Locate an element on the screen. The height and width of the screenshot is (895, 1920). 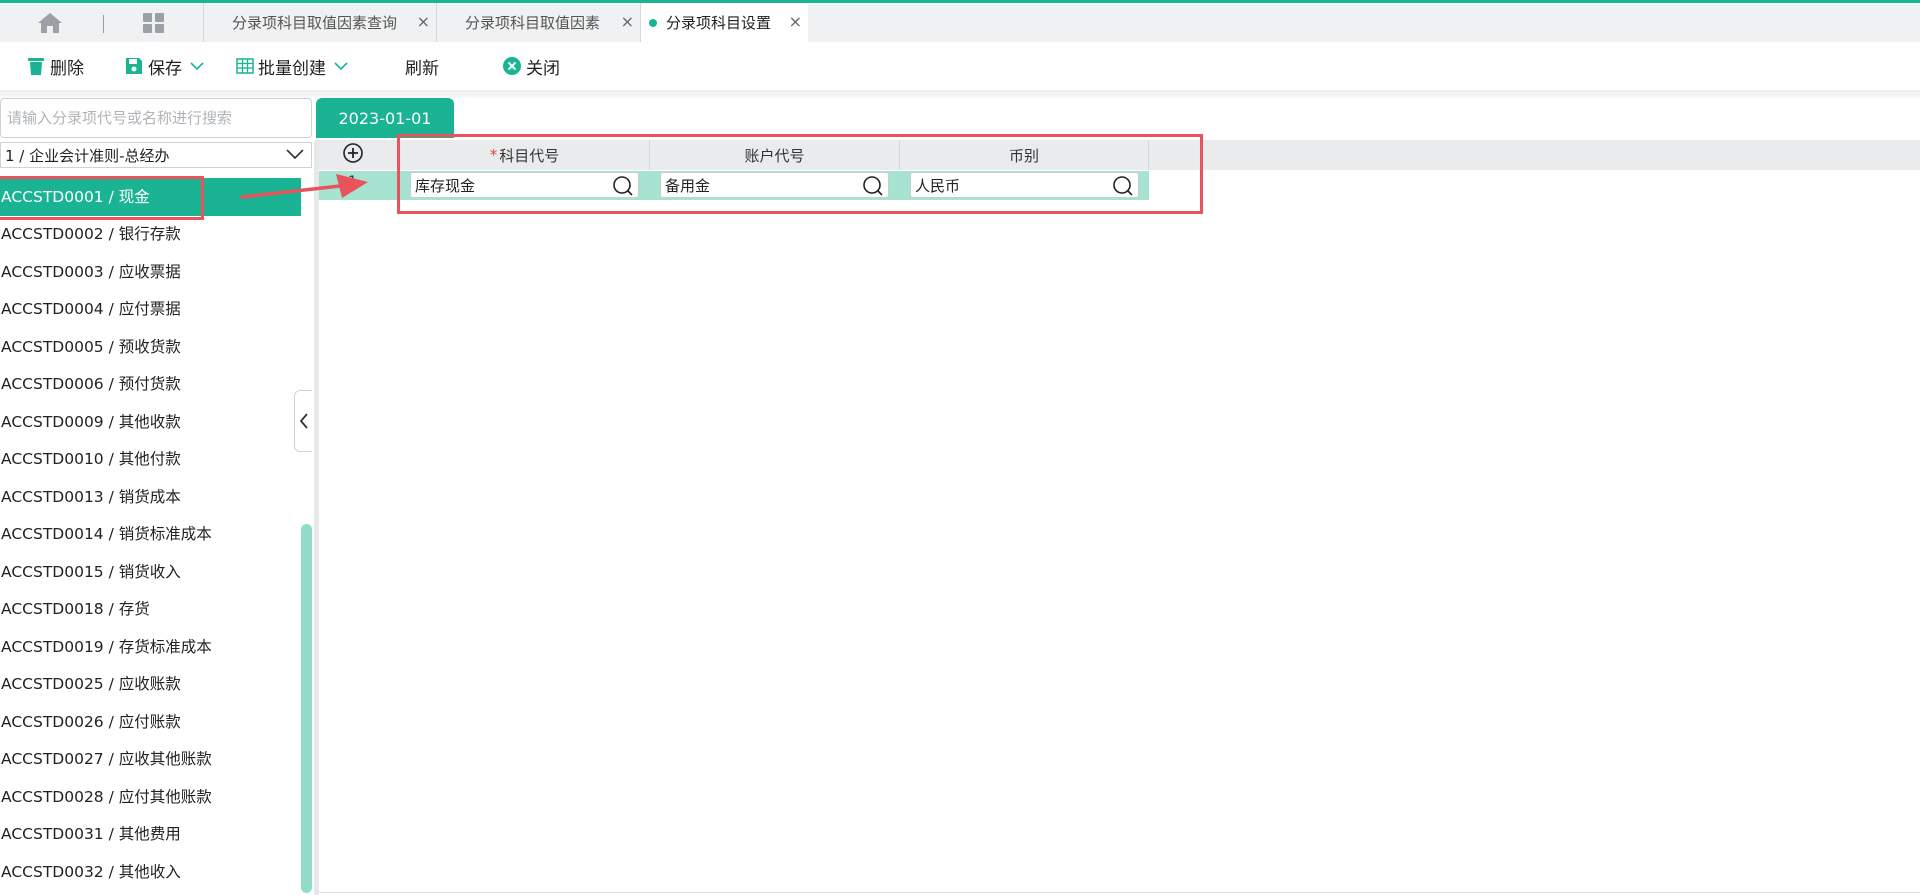
tab-bar: 分录项科目取值因素查询 × 分录项科目取值因素 × 分录项科目设置 × is located at coordinates (960, 21).